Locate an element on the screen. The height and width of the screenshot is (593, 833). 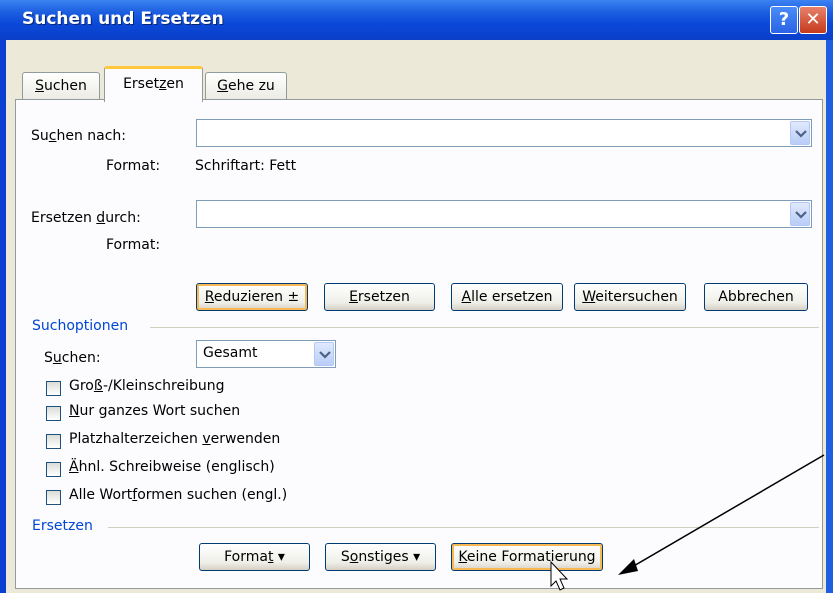
annotation-arrow-icon is located at coordinates (721, 514).